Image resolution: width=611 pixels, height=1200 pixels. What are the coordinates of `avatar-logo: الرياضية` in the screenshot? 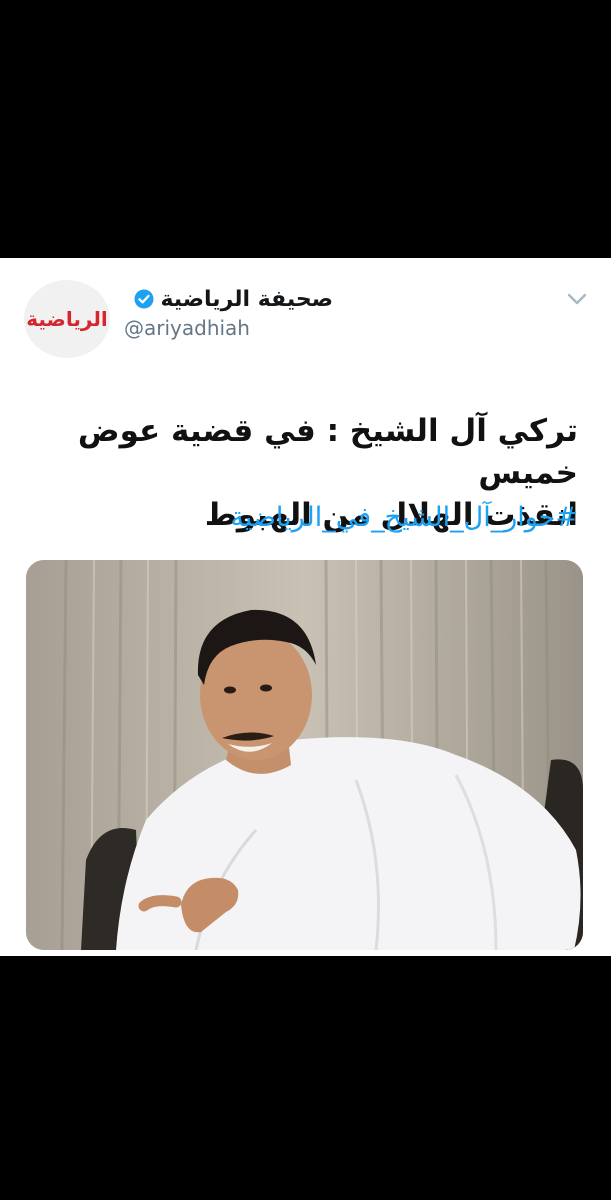 It's located at (67, 319).